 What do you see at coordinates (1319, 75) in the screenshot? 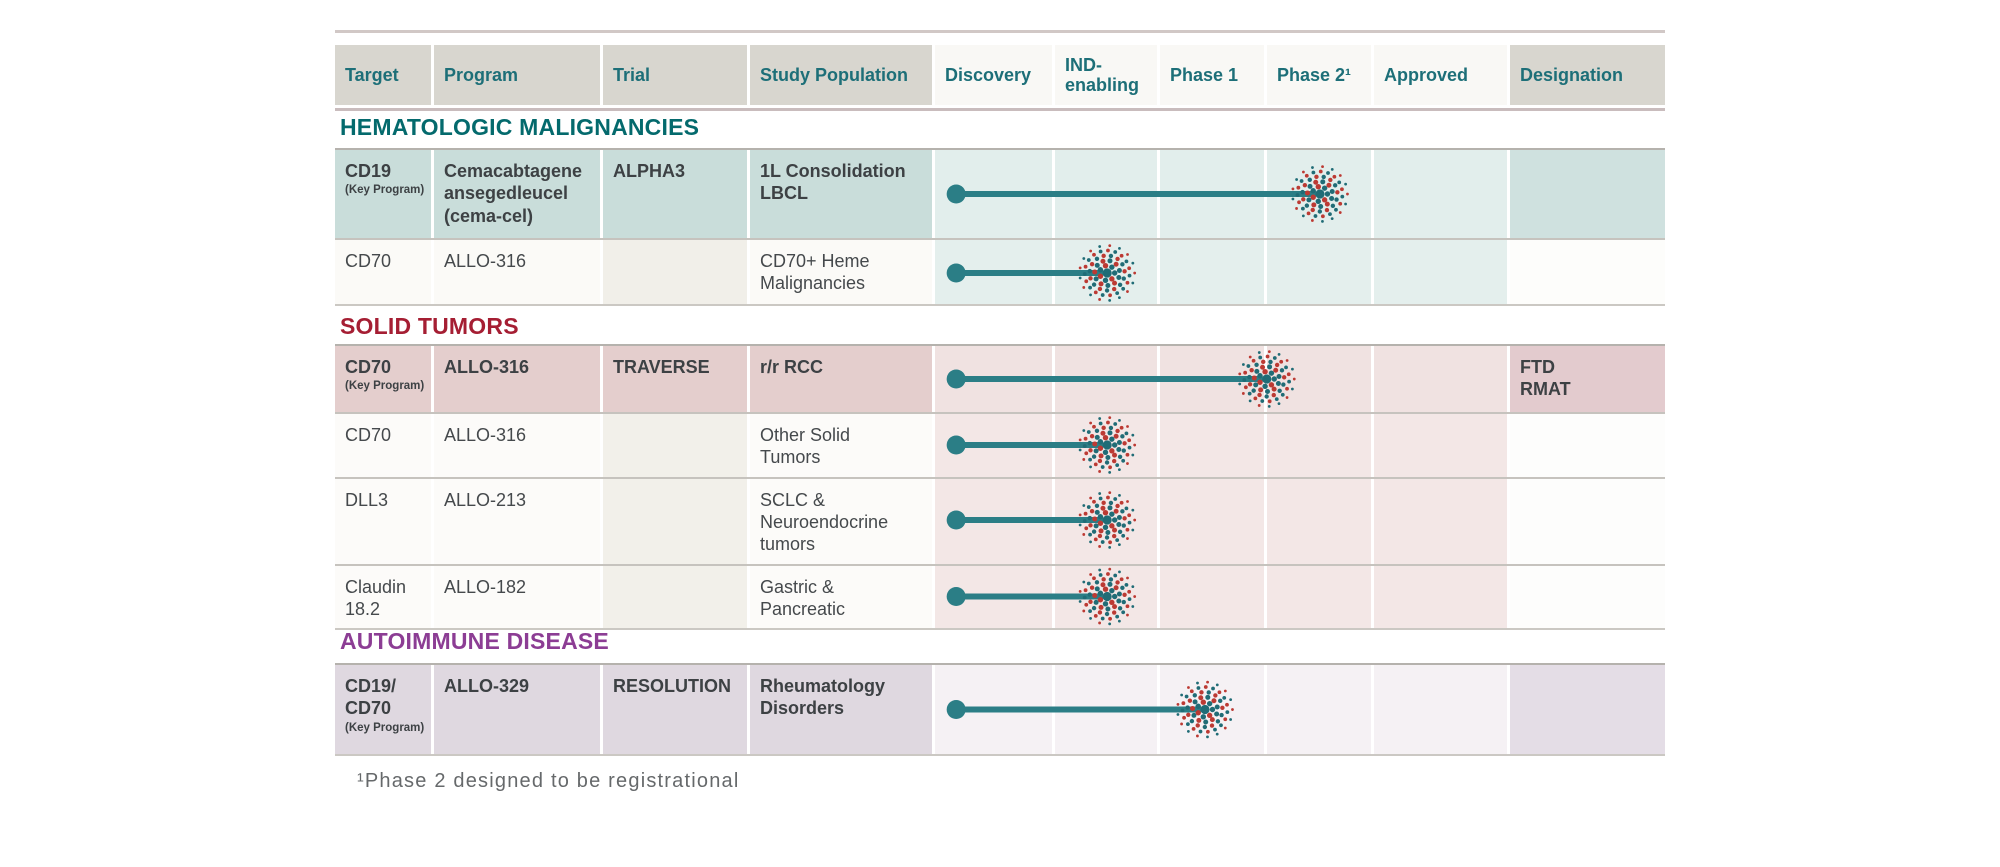
I see `column-header-phase-2: Phase 2¹` at bounding box center [1319, 75].